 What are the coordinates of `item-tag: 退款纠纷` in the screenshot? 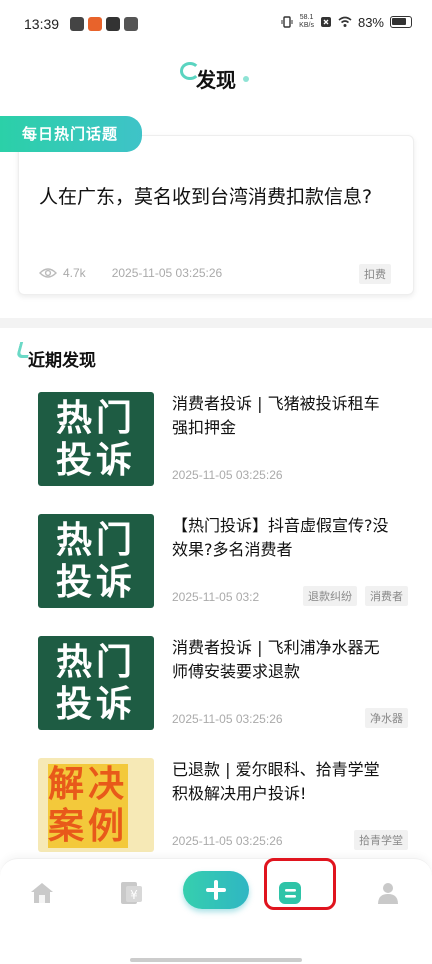 It's located at (330, 596).